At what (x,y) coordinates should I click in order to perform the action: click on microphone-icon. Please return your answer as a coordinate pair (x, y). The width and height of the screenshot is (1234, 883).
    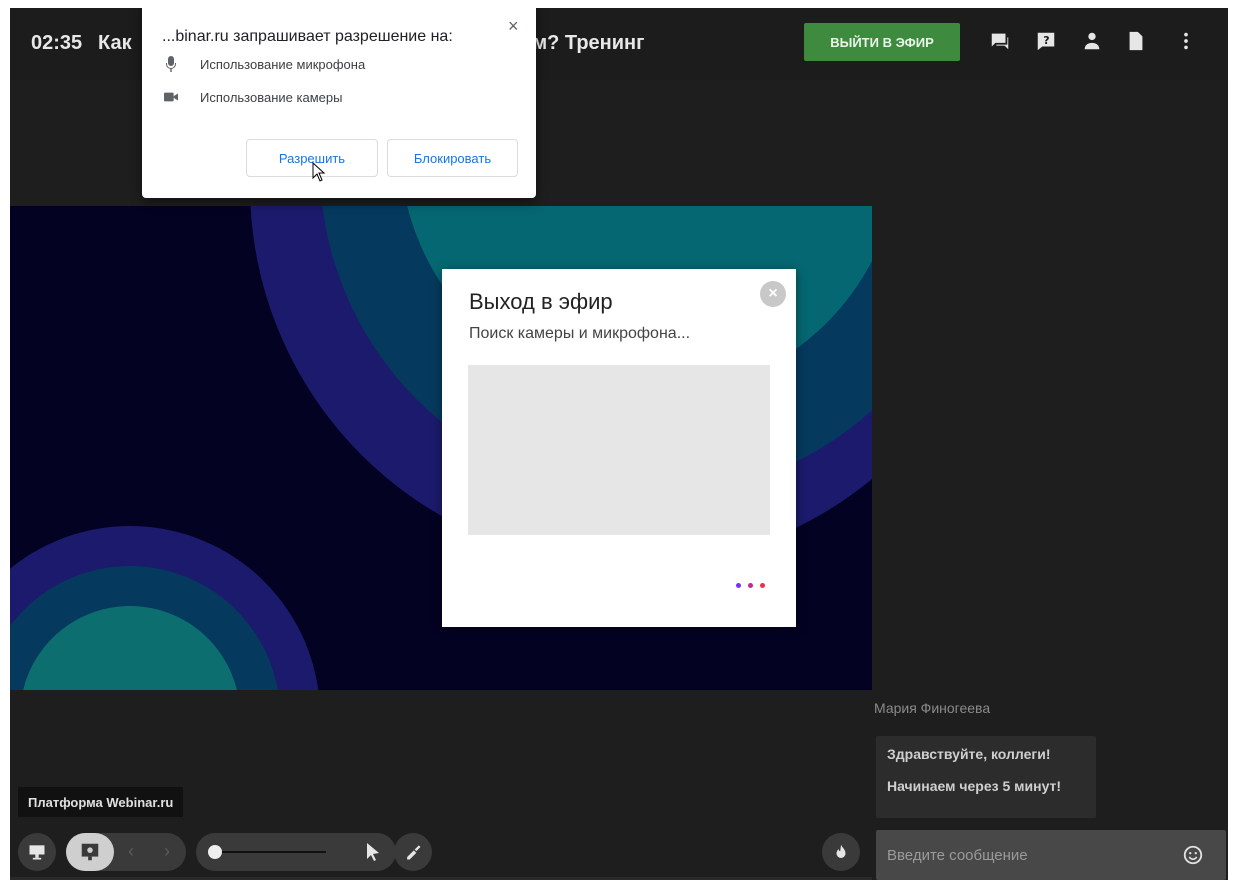
    Looking at the image, I should click on (171, 64).